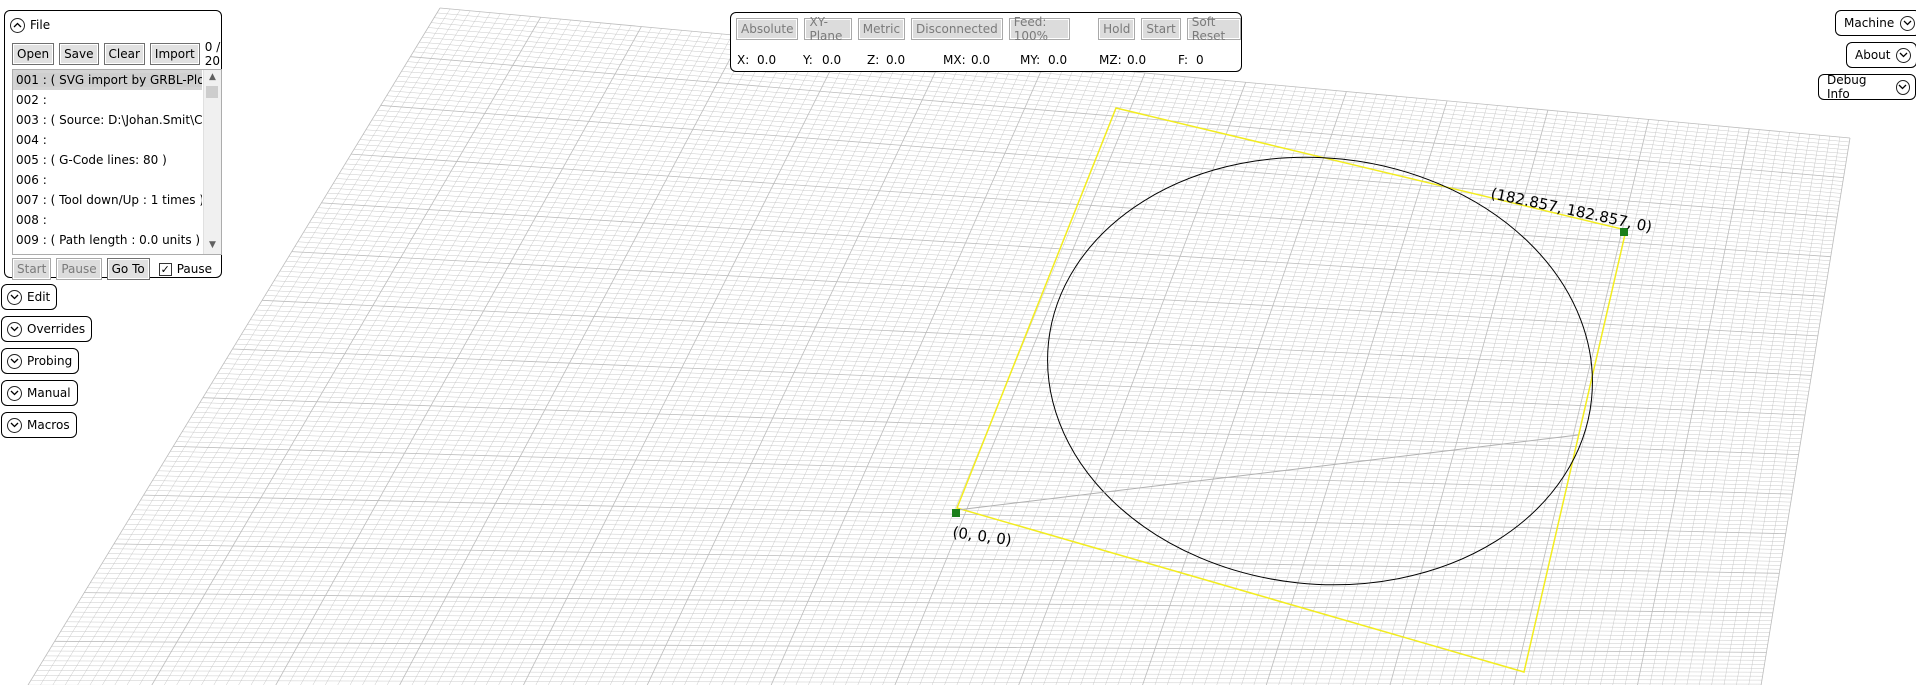  I want to click on overrides-expander: Overrides, so click(47, 329).